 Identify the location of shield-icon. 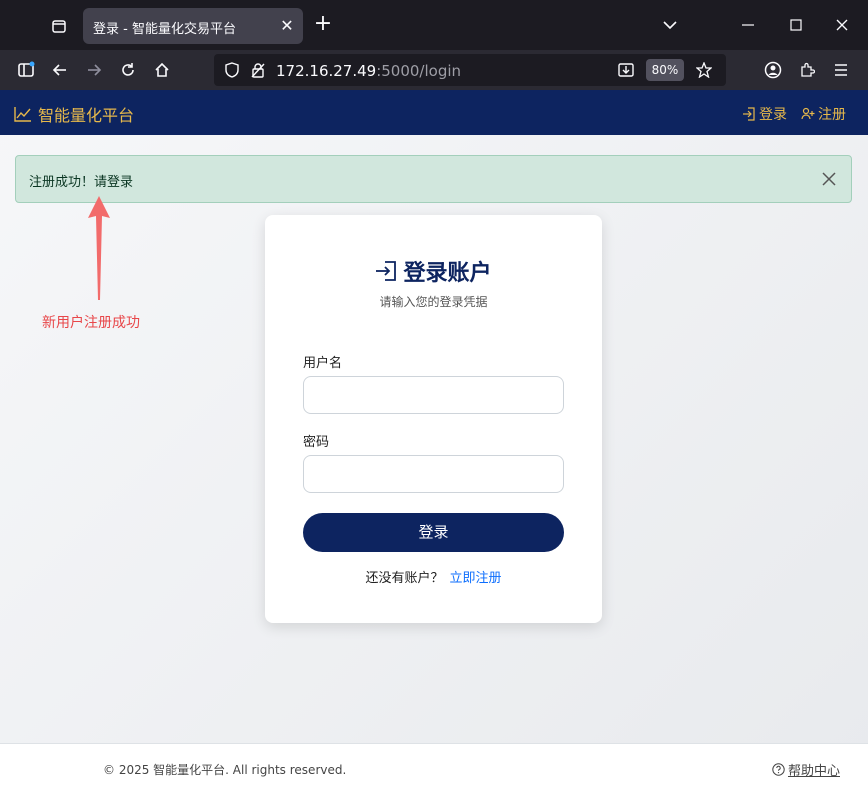
(232, 70).